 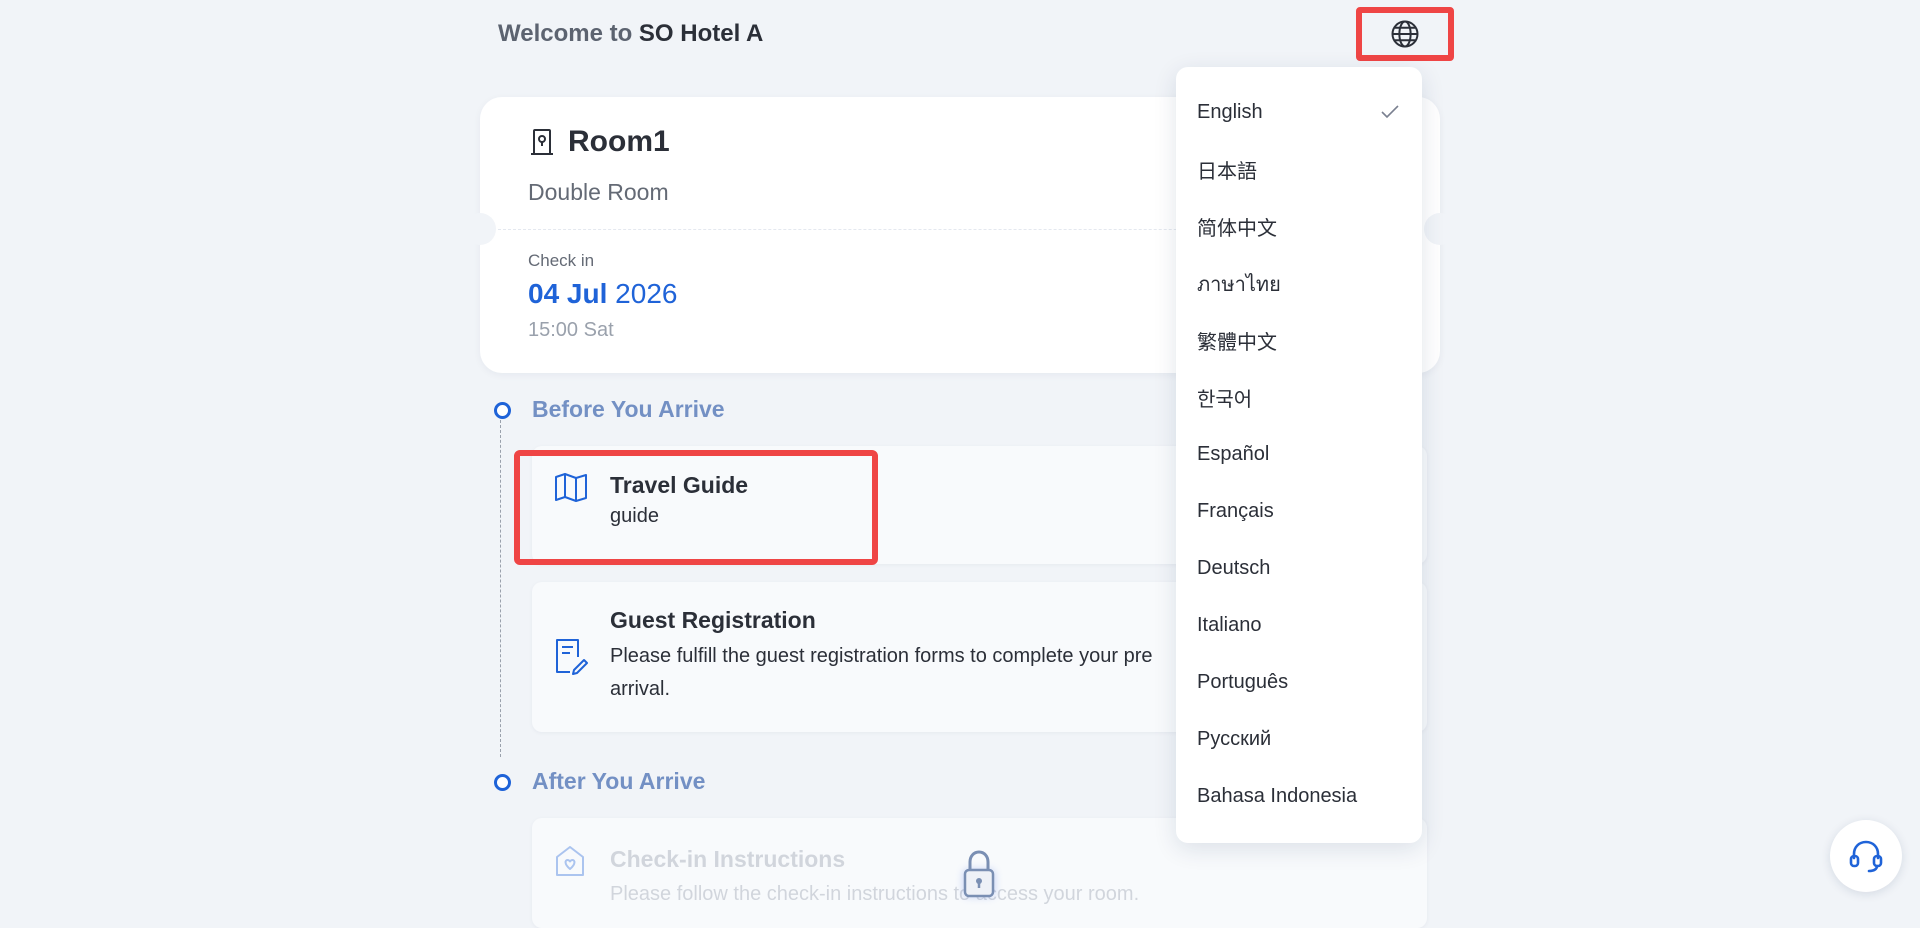 I want to click on headset-icon, so click(x=1866, y=856).